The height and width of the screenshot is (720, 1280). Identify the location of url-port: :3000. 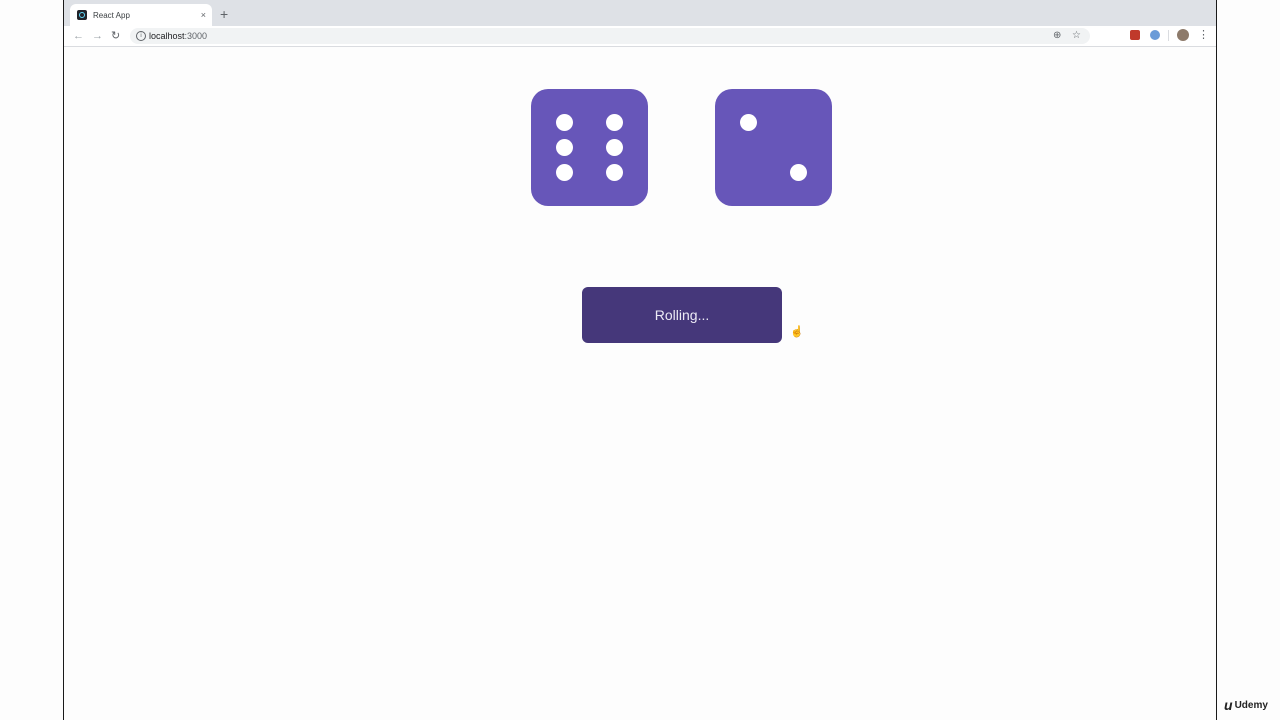
(196, 36).